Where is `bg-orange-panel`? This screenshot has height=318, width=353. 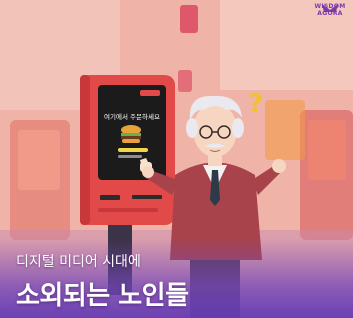 bg-orange-panel is located at coordinates (285, 130).